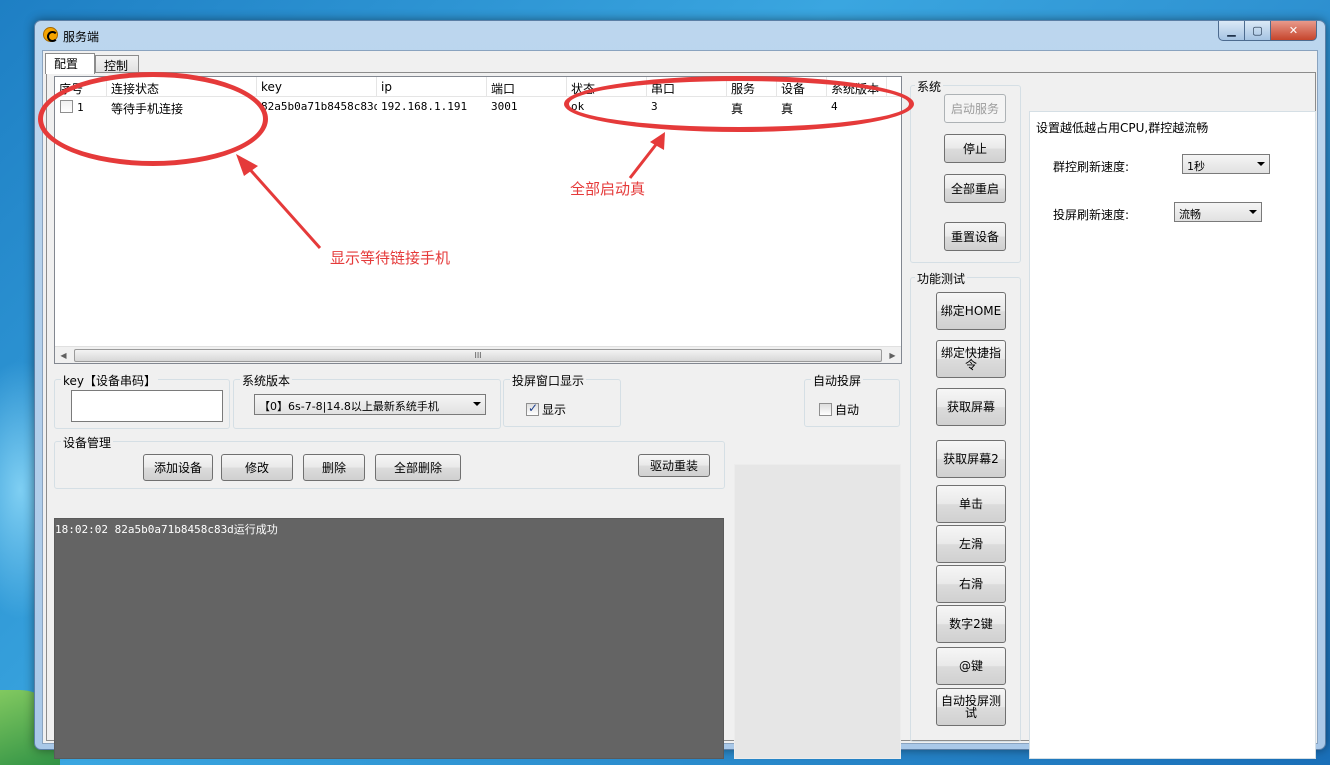 The width and height of the screenshot is (1330, 765). What do you see at coordinates (450, 190) in the screenshot?
I see `annotation-arrows` at bounding box center [450, 190].